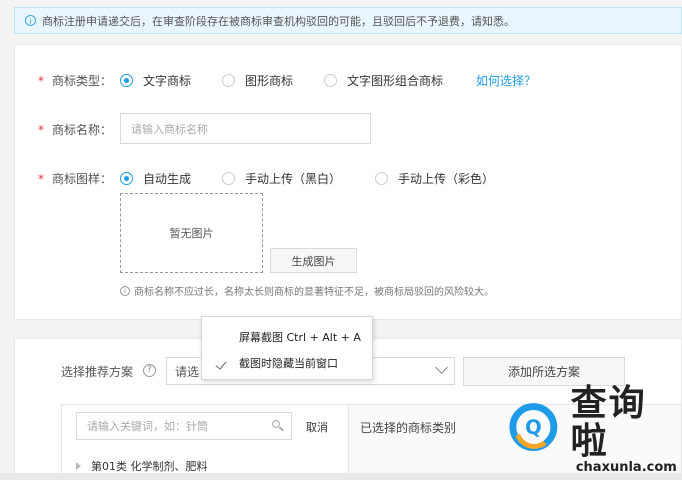 Image resolution: width=682 pixels, height=480 pixels. I want to click on search-icon, so click(276, 424).